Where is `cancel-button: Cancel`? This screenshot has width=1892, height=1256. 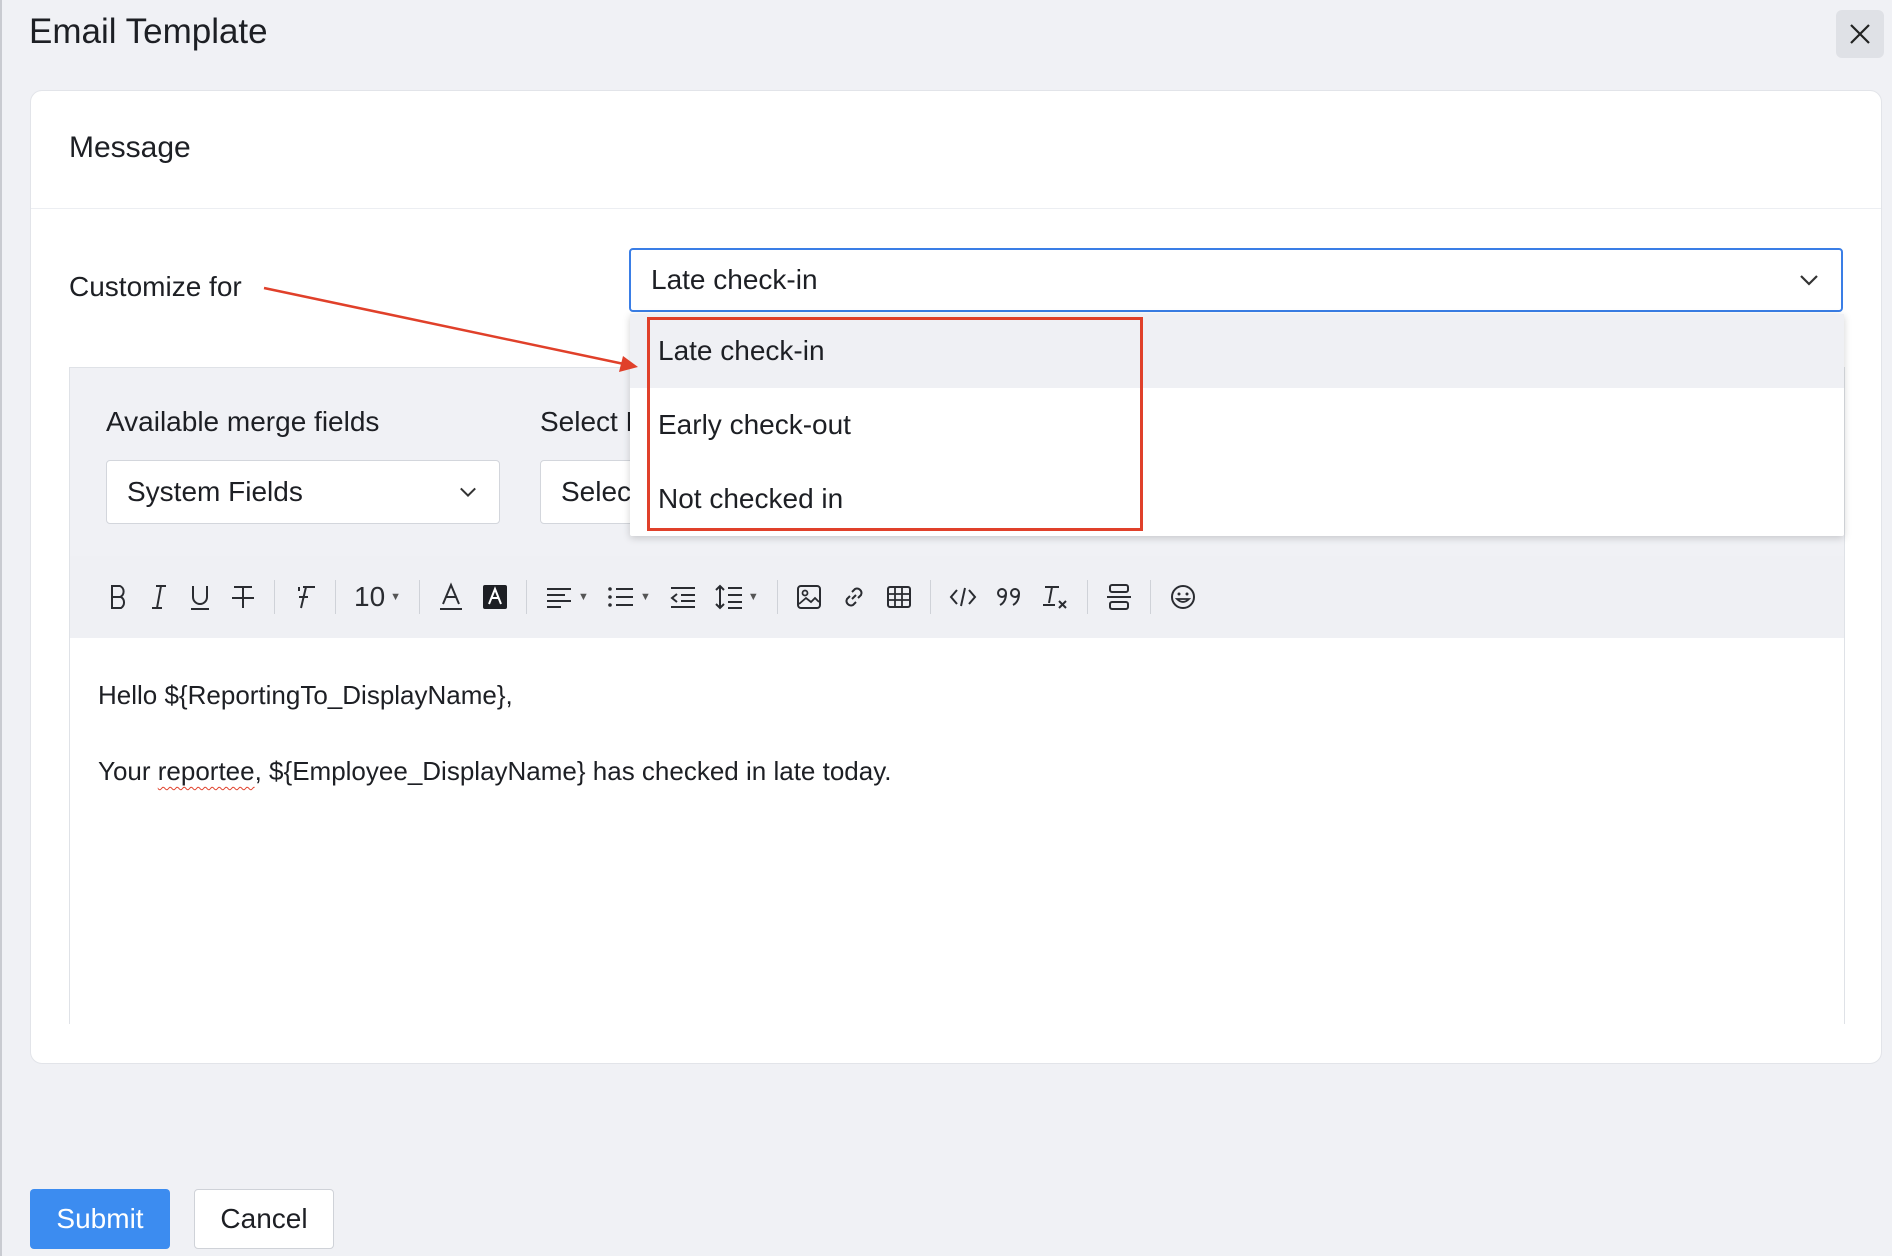
cancel-button: Cancel is located at coordinates (264, 1219).